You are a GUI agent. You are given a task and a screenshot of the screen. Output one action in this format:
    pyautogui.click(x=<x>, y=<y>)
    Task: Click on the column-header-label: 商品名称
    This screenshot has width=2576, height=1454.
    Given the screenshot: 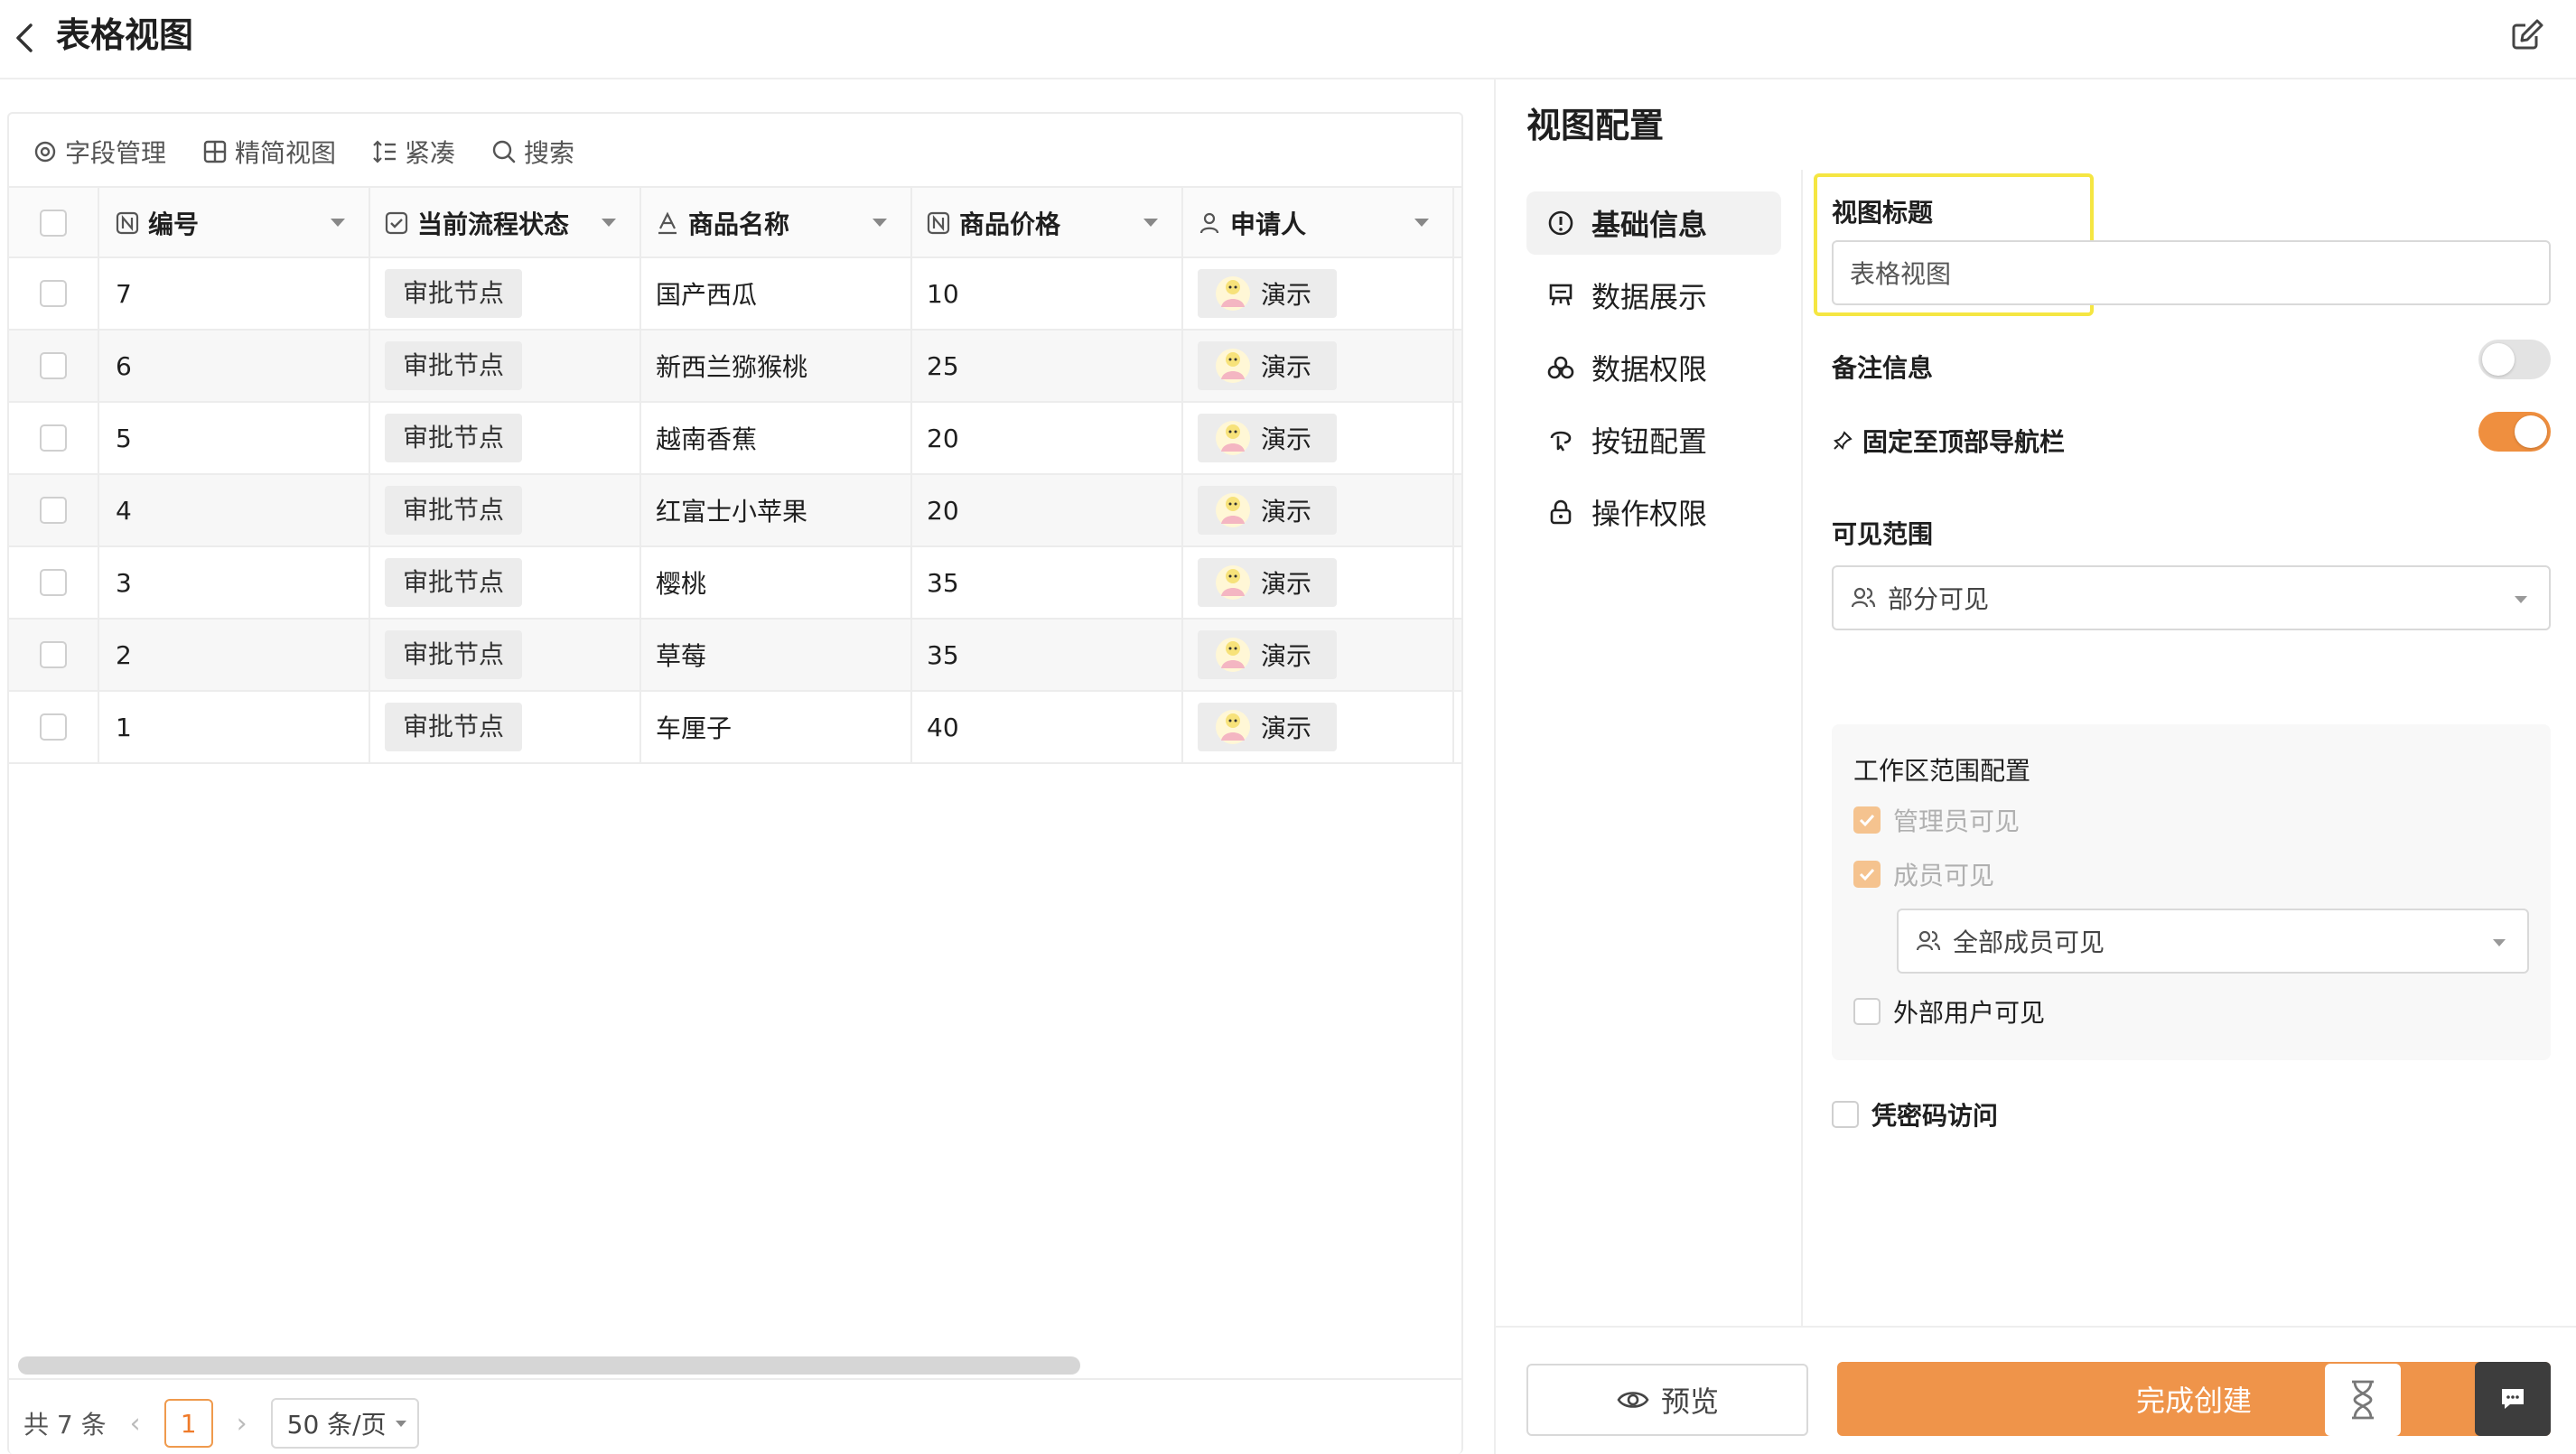 What is the action you would take?
    pyautogui.click(x=739, y=224)
    